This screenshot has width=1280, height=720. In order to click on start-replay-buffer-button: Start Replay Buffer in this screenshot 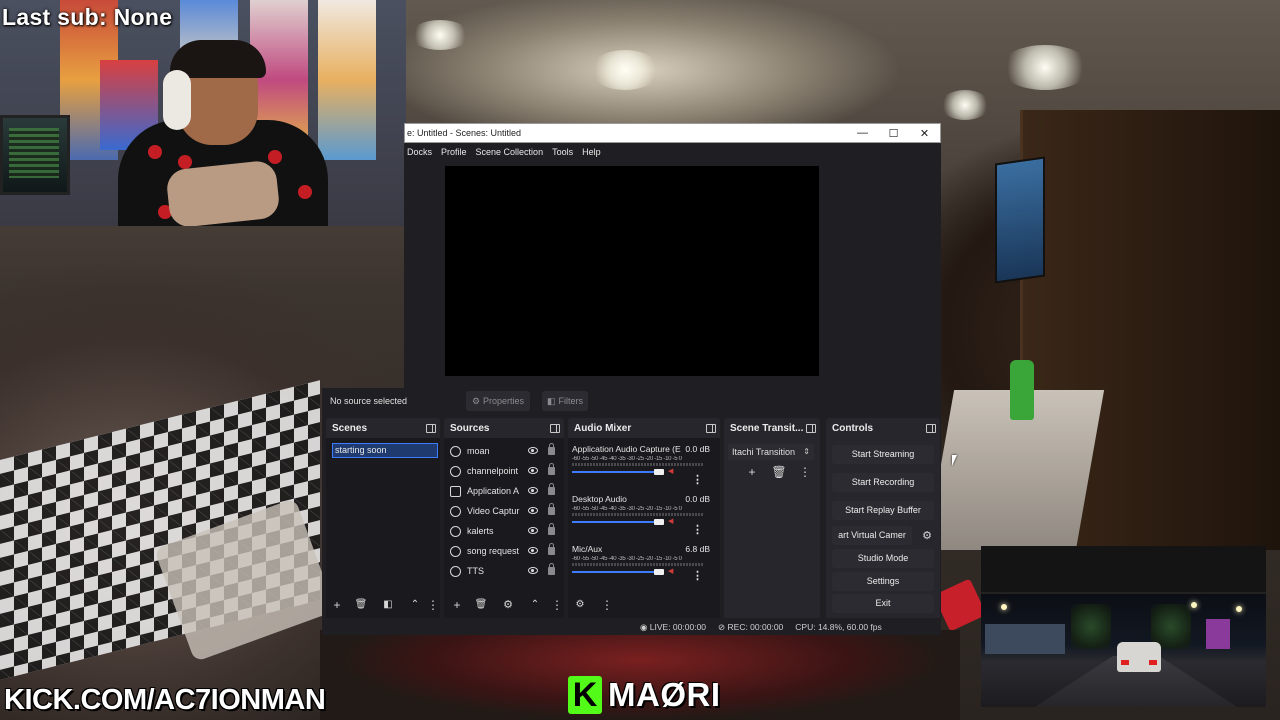, I will do `click(883, 510)`.